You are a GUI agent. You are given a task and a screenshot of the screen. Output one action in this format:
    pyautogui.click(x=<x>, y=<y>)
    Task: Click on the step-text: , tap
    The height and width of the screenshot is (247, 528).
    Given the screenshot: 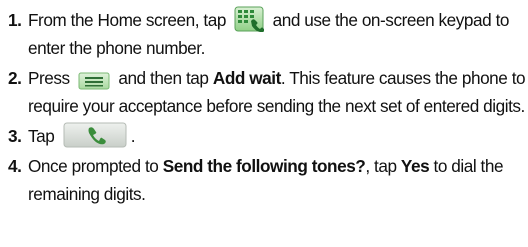 What is the action you would take?
    pyautogui.click(x=381, y=166)
    